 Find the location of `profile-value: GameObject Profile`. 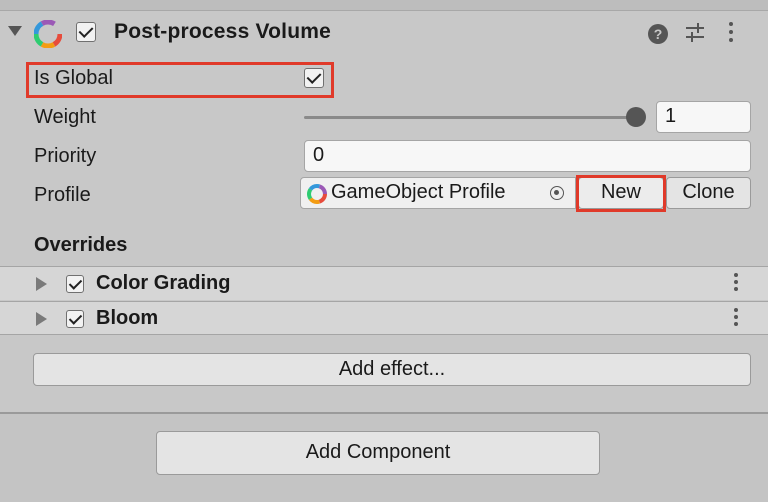

profile-value: GameObject Profile is located at coordinates (418, 192).